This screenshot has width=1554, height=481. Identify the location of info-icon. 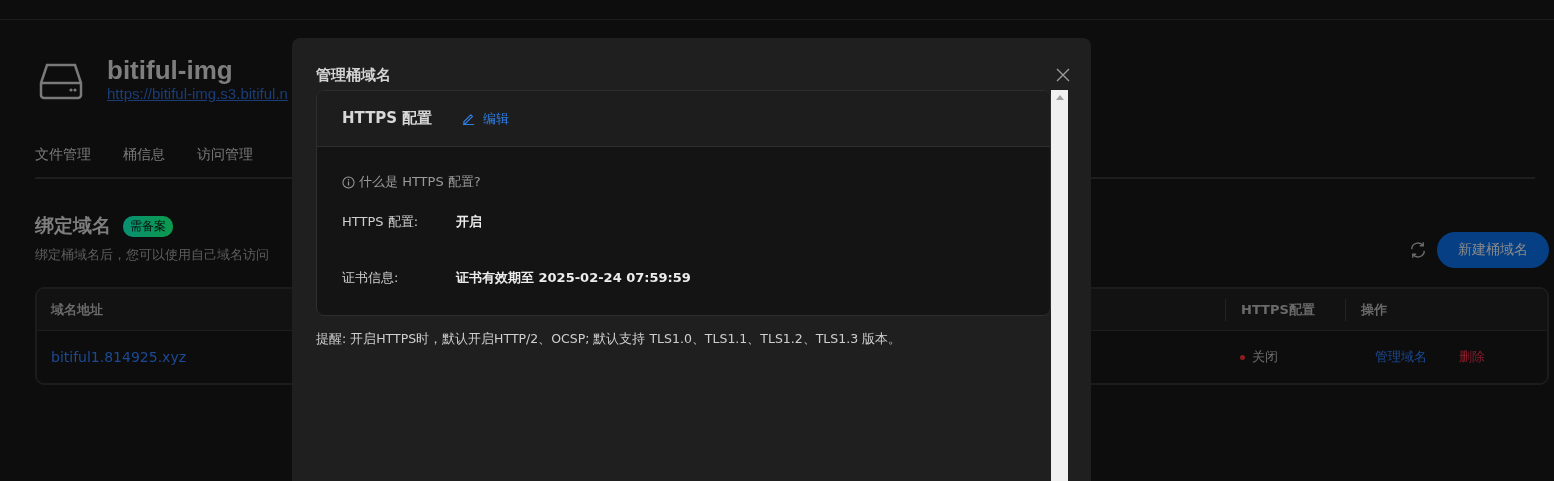
(348, 182).